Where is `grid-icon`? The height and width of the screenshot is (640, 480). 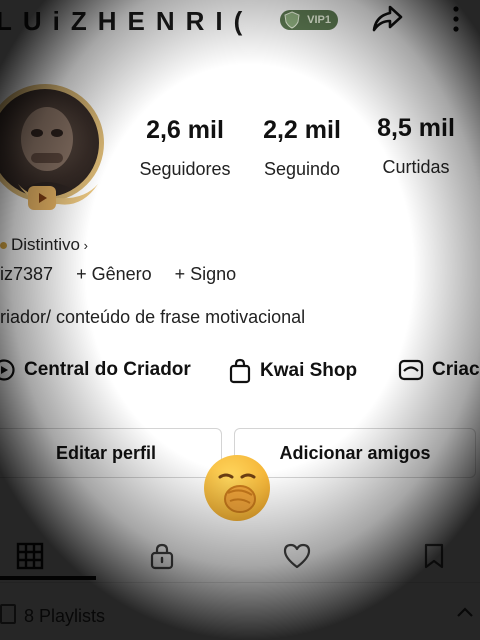
grid-icon is located at coordinates (30, 556).